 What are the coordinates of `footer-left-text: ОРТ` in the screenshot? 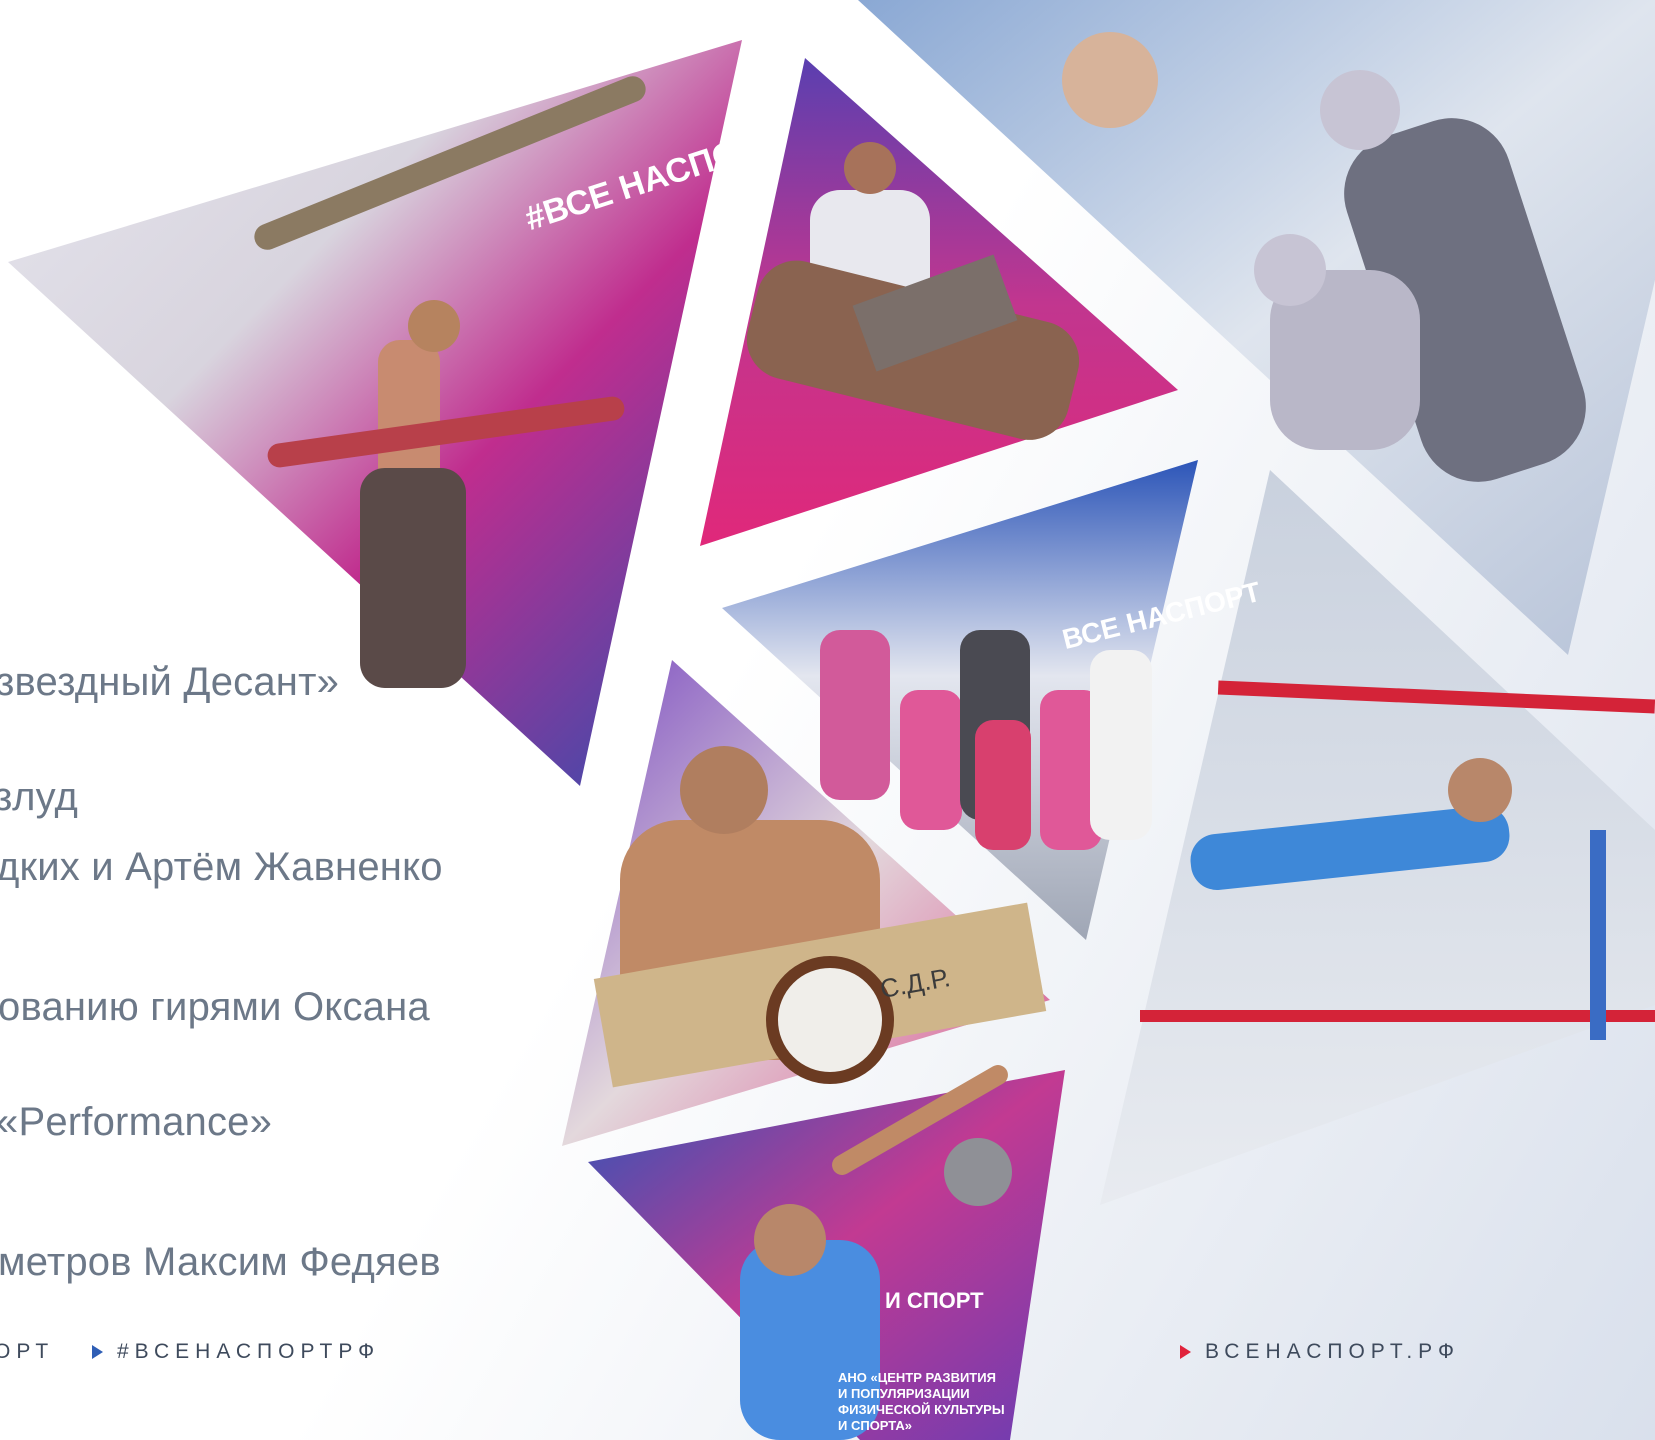 It's located at (27, 1351).